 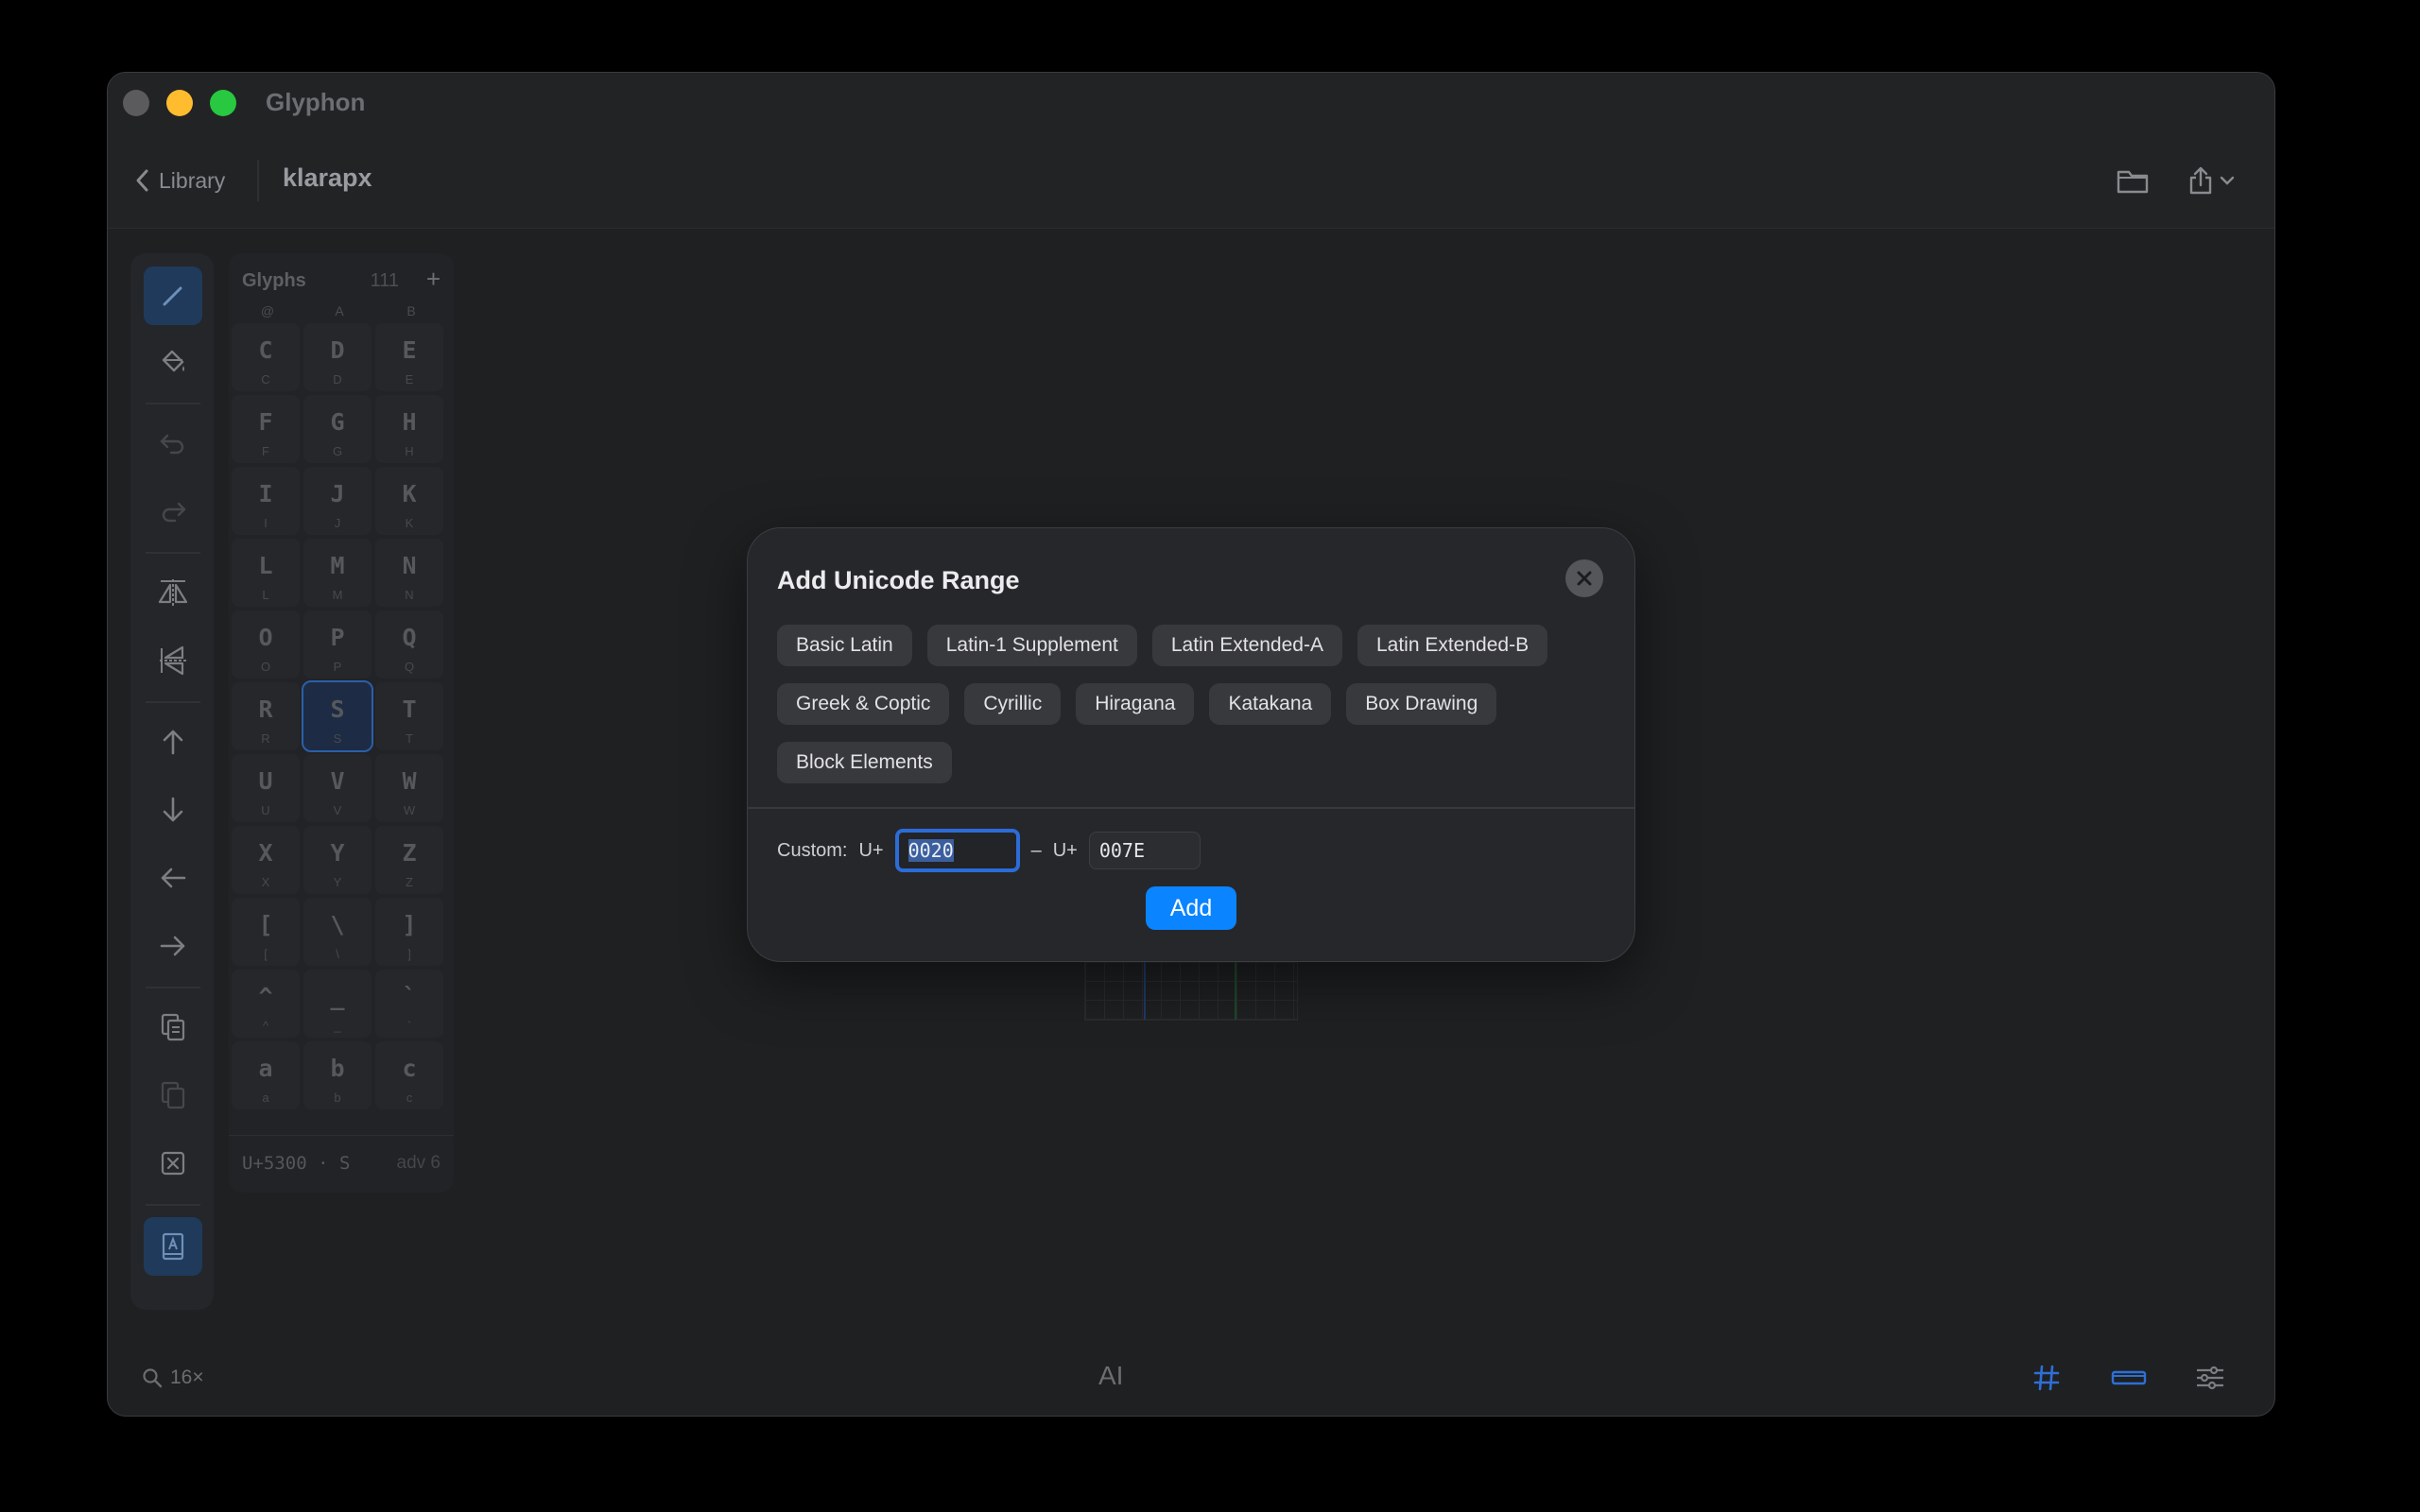 I want to click on glyph-cell: FF, so click(x=266, y=429).